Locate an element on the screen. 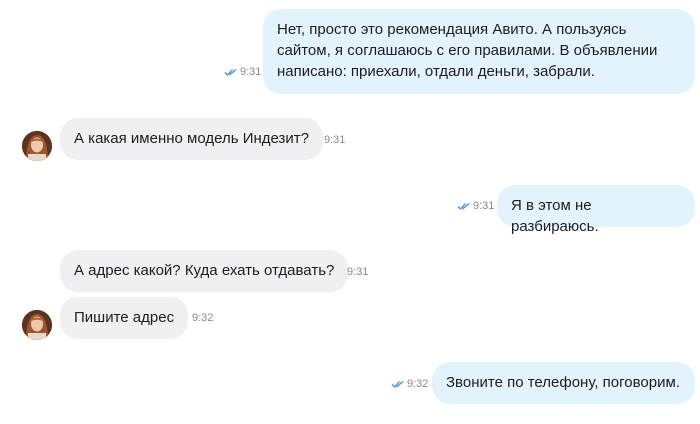 This screenshot has width=700, height=424. message-bubble-incoming: А адрес какой? Куда ехать отдавать? is located at coordinates (204, 271).